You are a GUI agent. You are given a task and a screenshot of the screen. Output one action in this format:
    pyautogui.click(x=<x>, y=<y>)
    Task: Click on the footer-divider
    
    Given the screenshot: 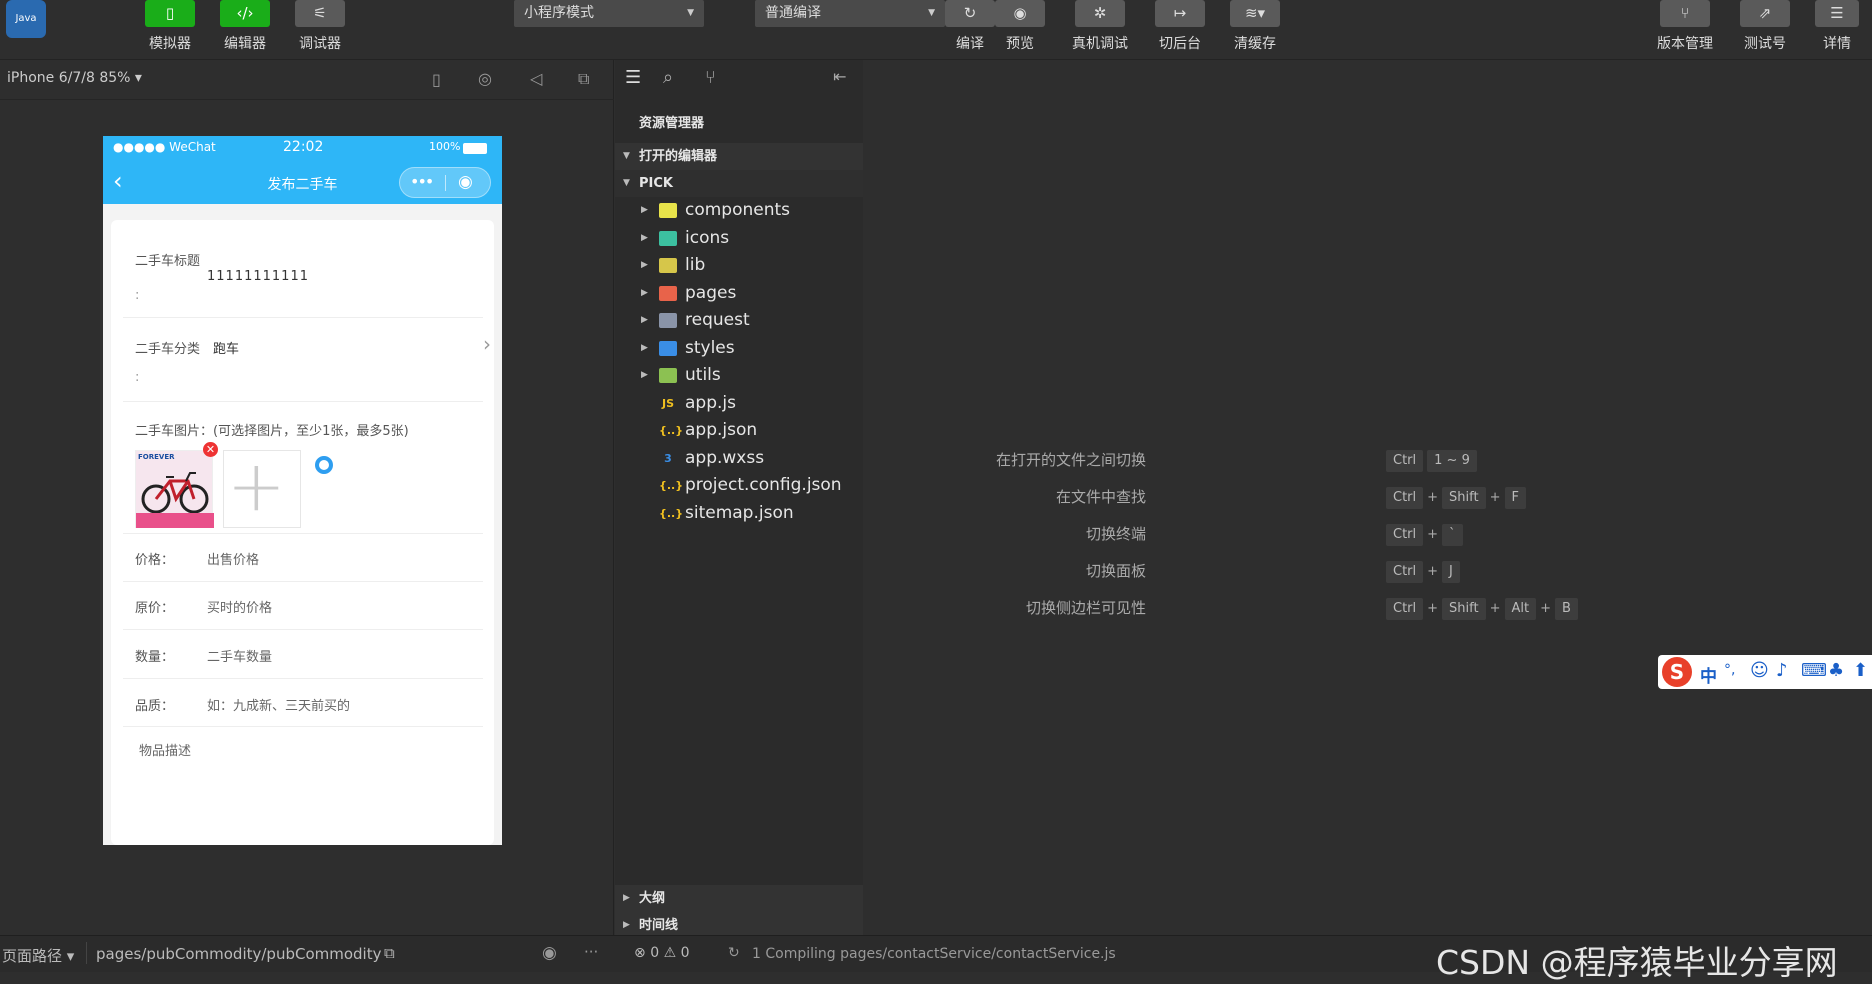 What is the action you would take?
    pyautogui.click(x=86, y=953)
    